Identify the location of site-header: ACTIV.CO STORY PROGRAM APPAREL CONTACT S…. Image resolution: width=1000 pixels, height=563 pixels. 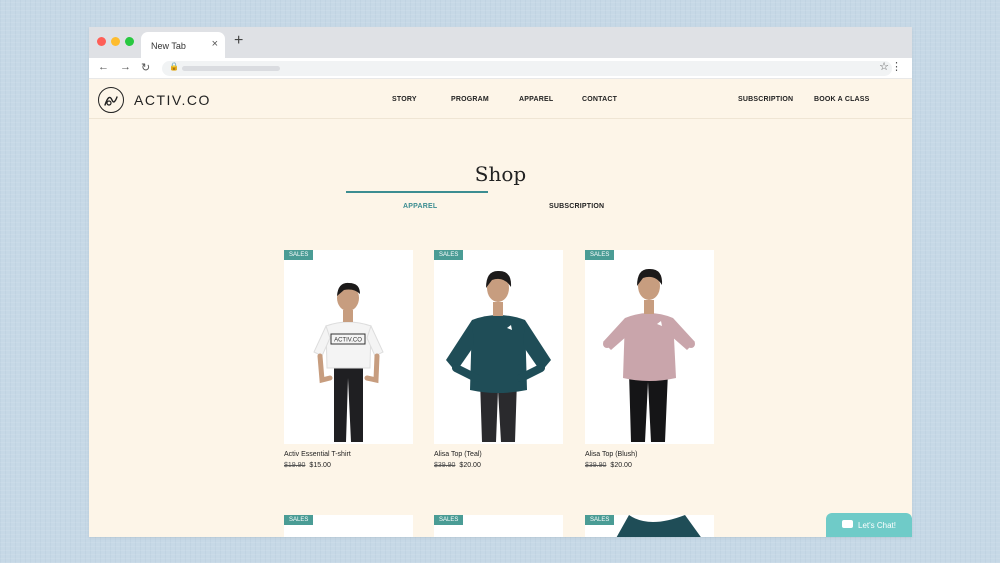
(500, 99).